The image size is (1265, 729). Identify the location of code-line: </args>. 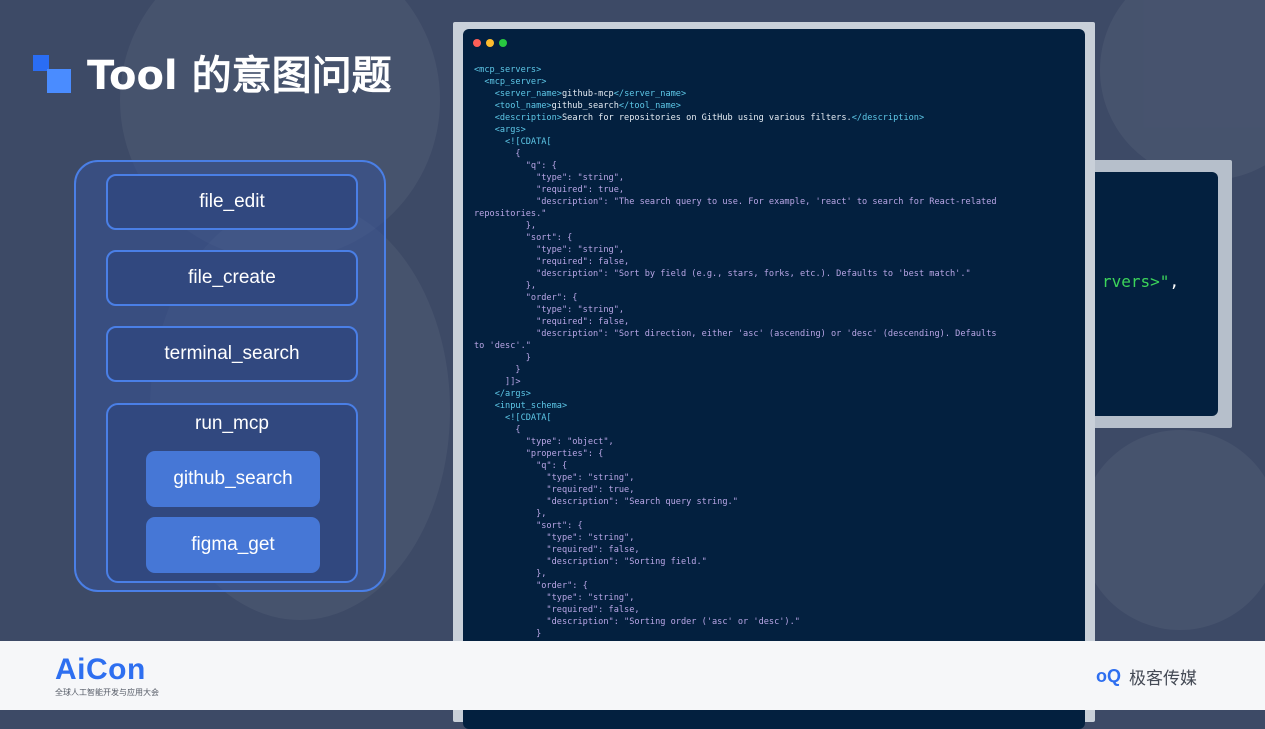
(502, 394).